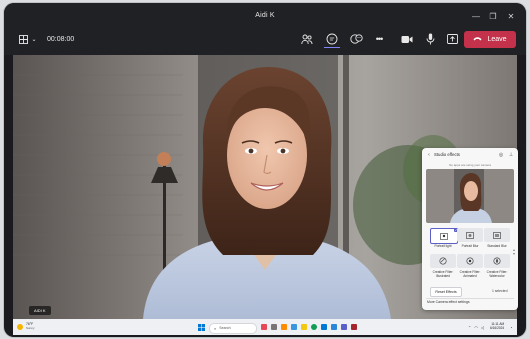 Image resolution: width=530 pixels, height=339 pixels. I want to click on camera-preview, so click(470, 196).